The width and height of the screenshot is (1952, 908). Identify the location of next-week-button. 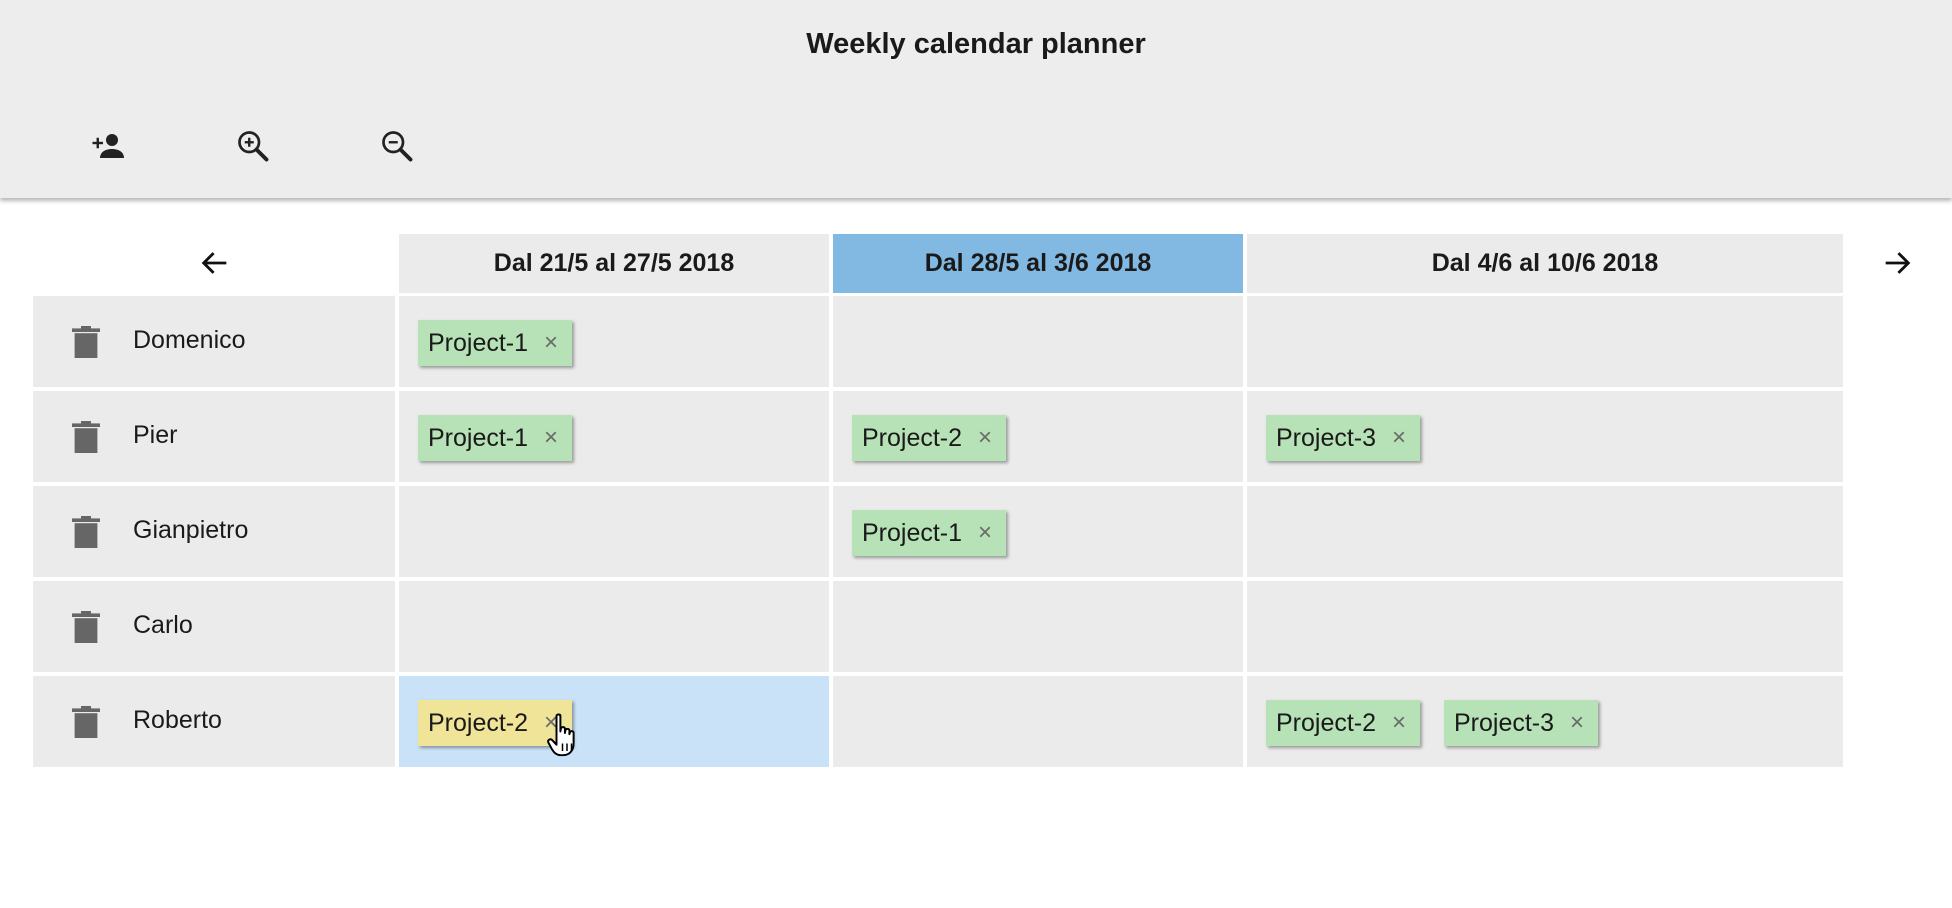
(1897, 263).